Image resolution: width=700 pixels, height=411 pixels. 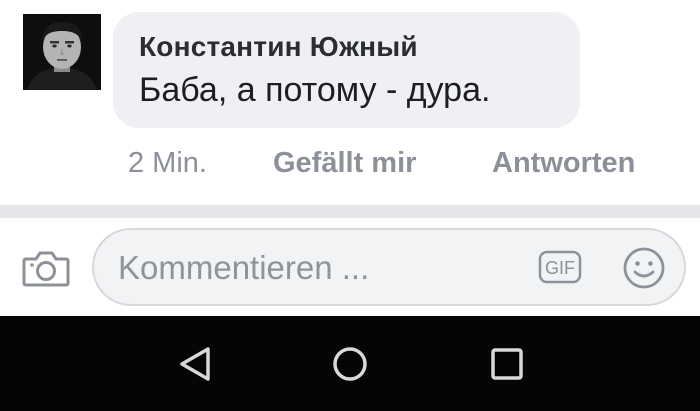 I want to click on camera-icon, so click(x=46, y=268).